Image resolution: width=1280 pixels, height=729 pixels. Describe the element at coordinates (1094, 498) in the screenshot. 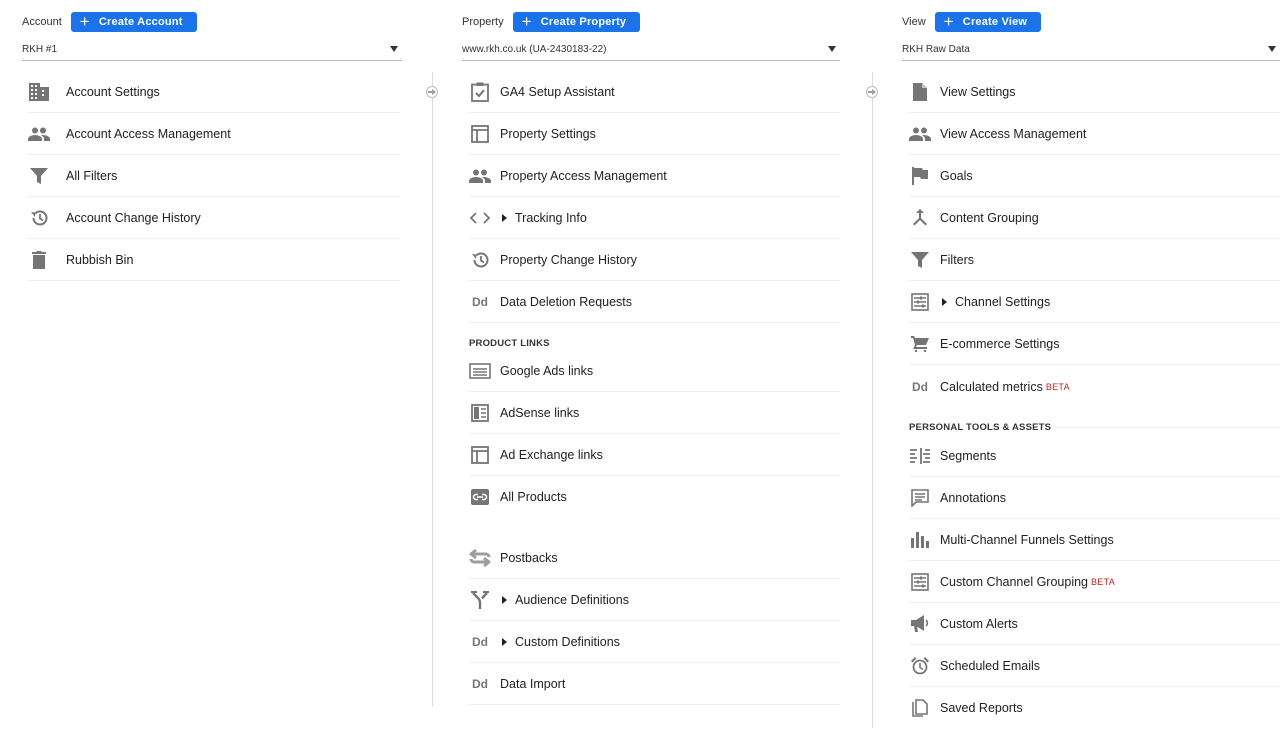

I see `annotations-item: Annotations` at that location.